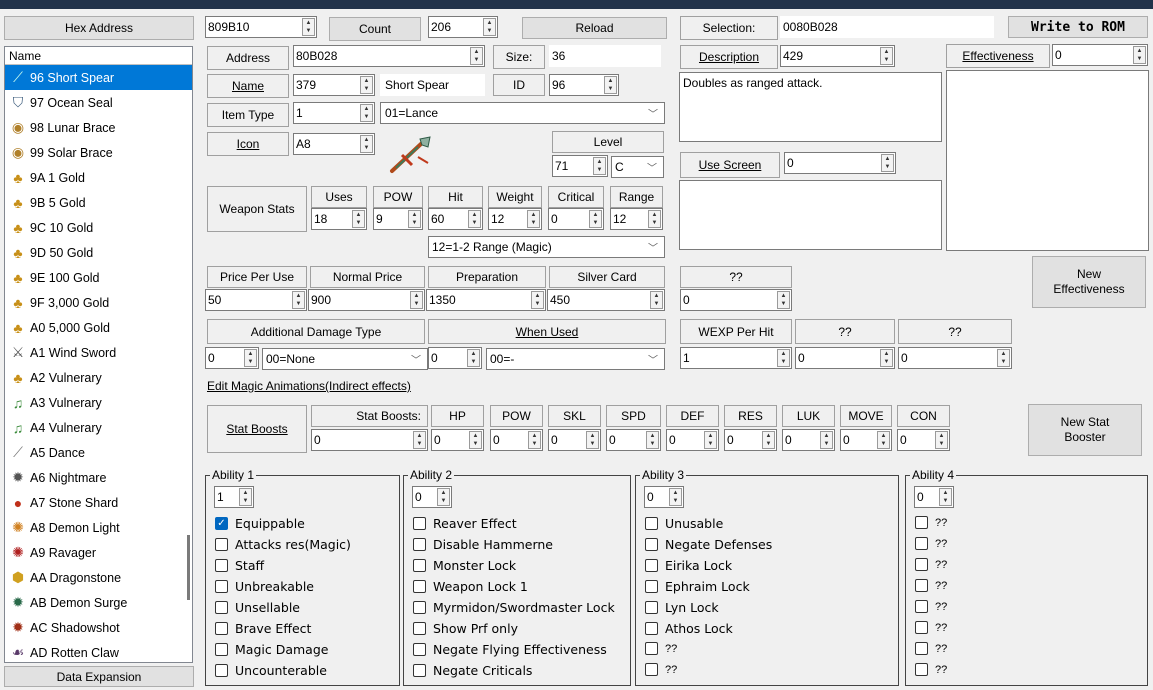 This screenshot has width=1153, height=690. I want to click on price-input-1: 900 ▲ ▼, so click(366, 300).